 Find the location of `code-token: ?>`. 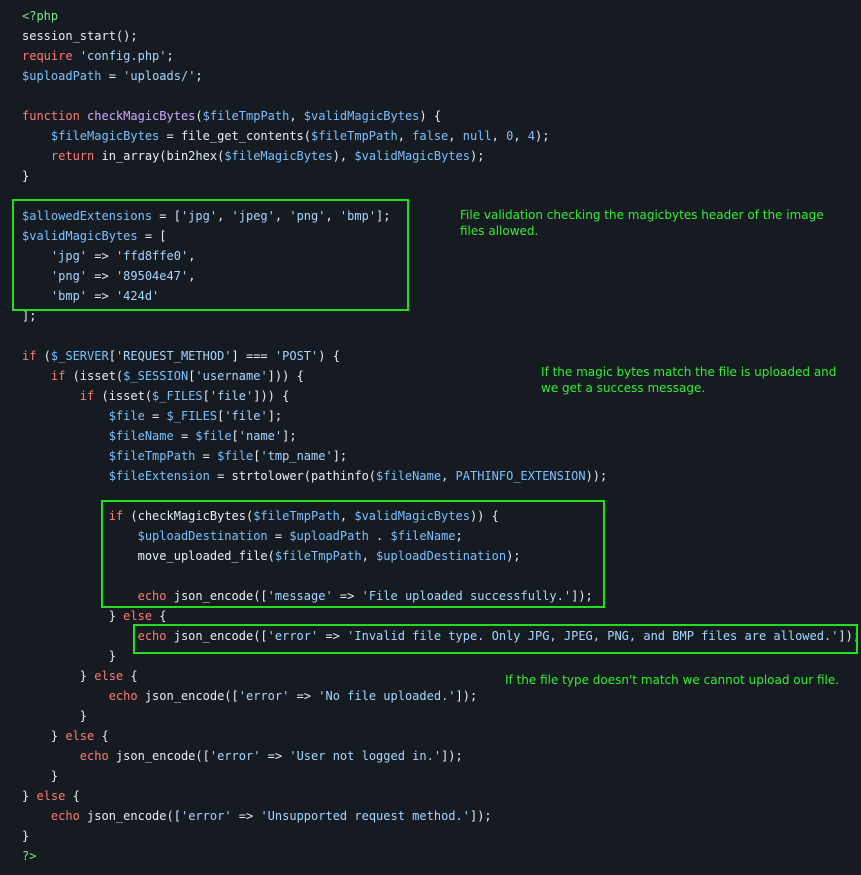

code-token: ?> is located at coordinates (29, 856).